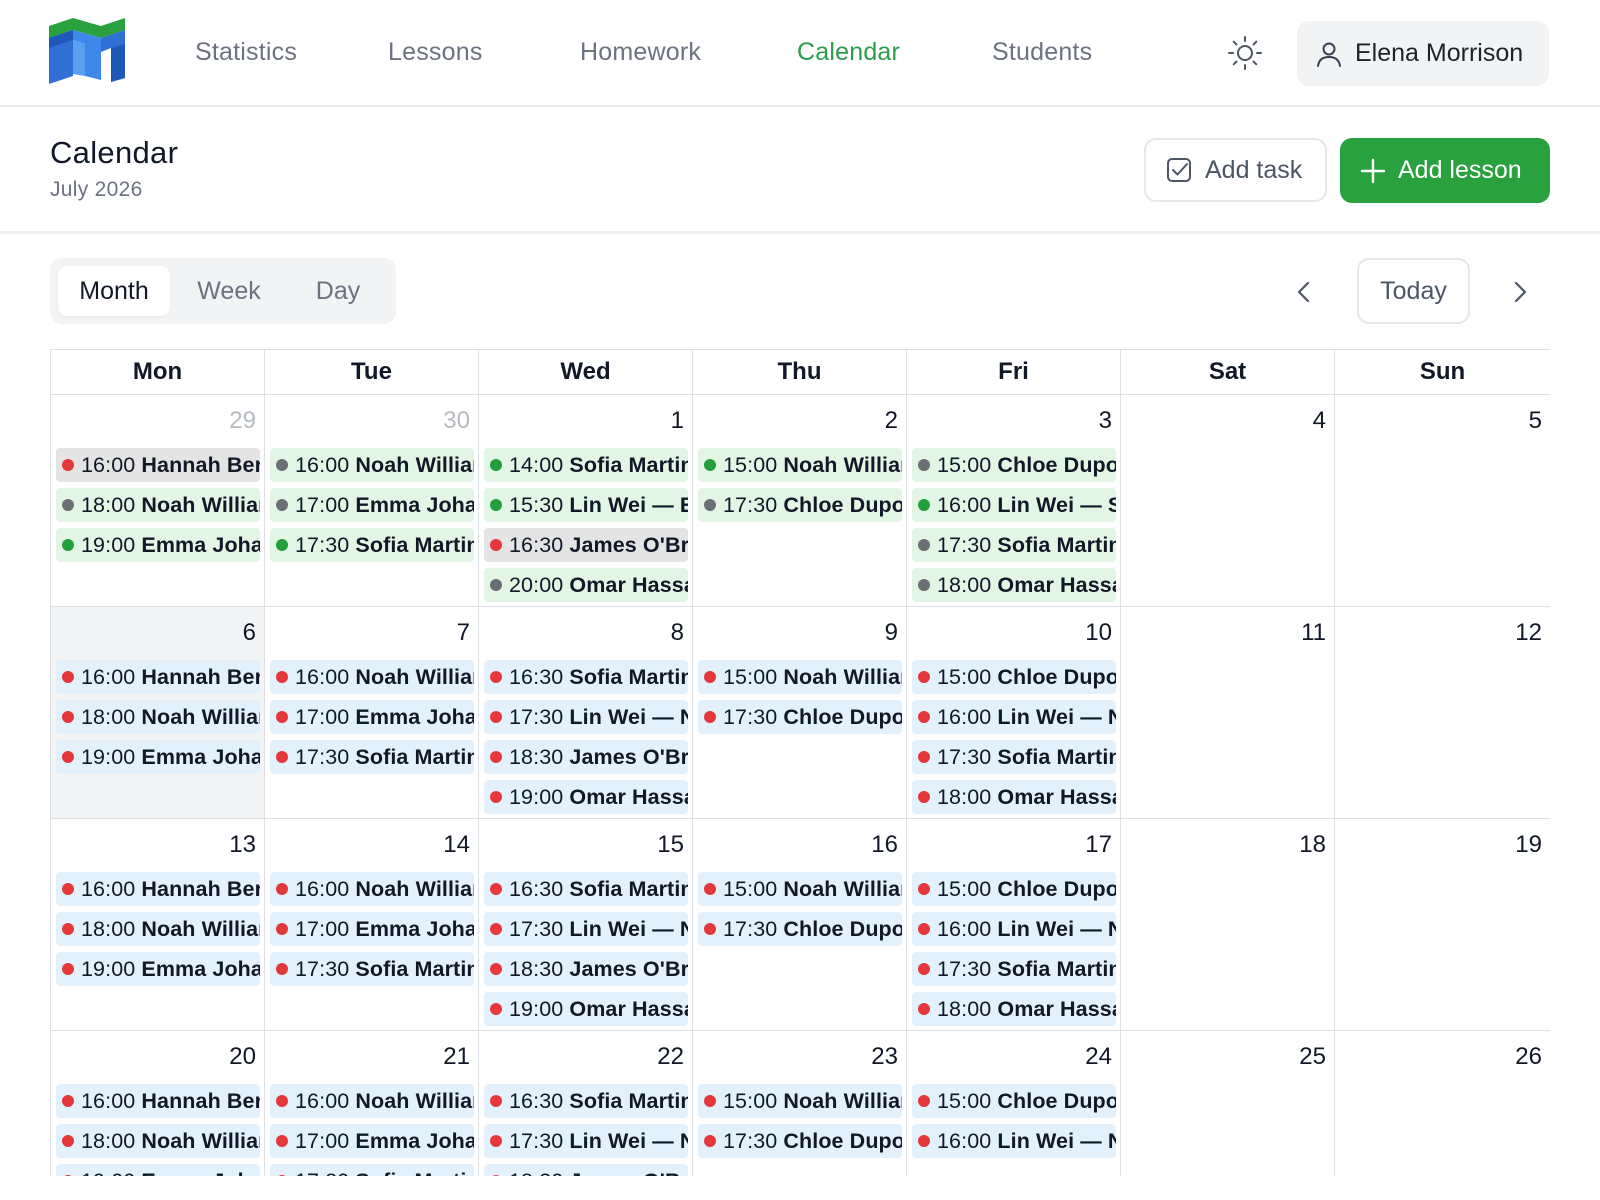 The image size is (1600, 1200). Describe the element at coordinates (586, 585) in the screenshot. I see `lesson-event: 20:00 Omar Hassan` at that location.